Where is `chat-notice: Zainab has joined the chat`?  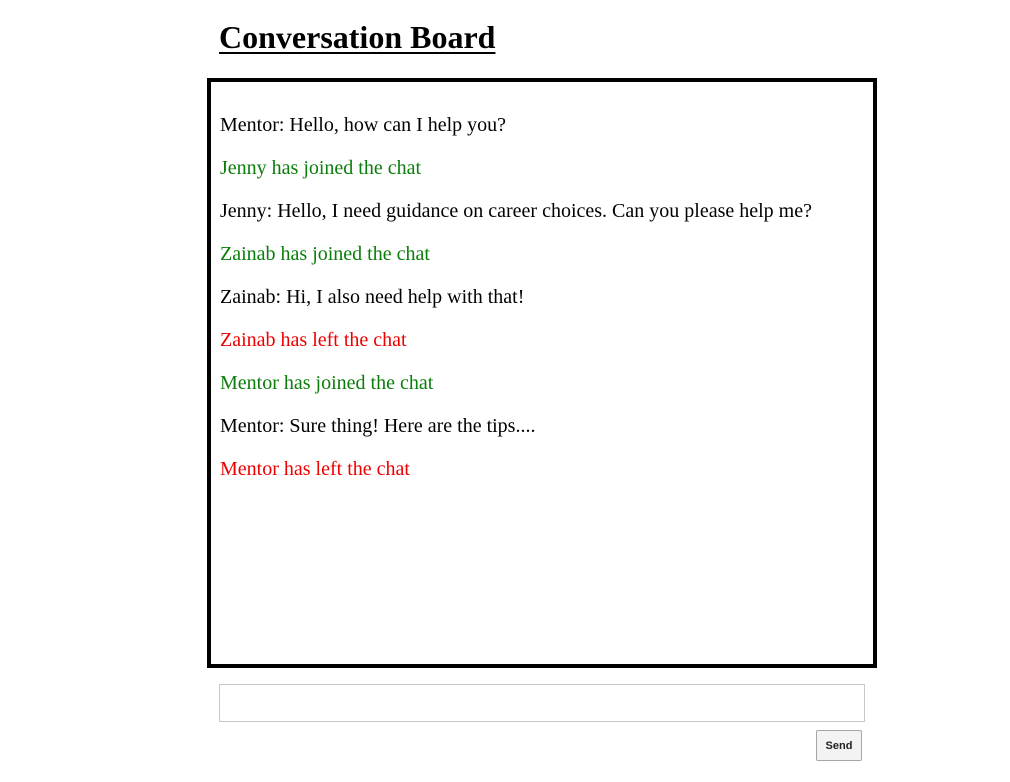 chat-notice: Zainab has joined the chat is located at coordinates (325, 254).